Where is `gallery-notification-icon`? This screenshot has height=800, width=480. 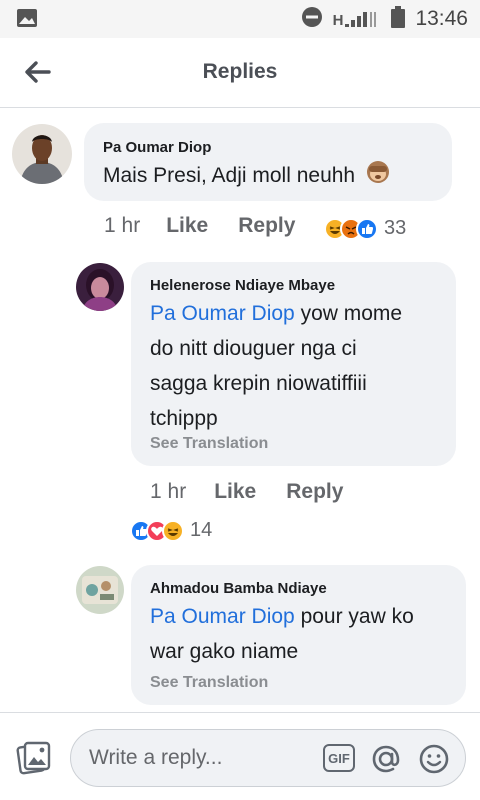 gallery-notification-icon is located at coordinates (27, 18).